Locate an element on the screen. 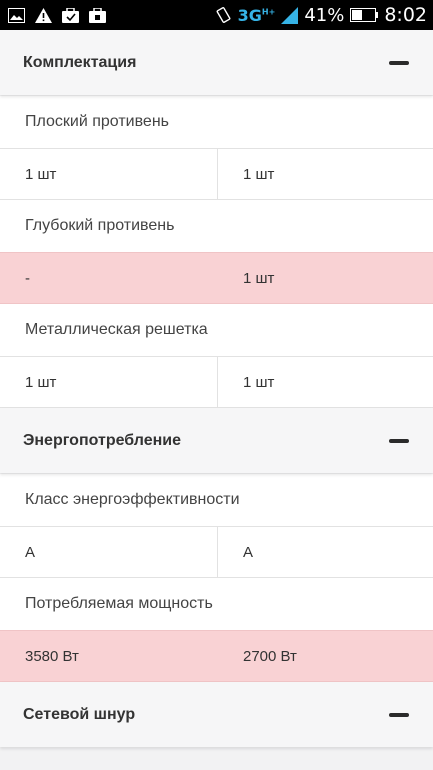 This screenshot has width=433, height=770. param-label: Глубокий противень is located at coordinates (216, 226).